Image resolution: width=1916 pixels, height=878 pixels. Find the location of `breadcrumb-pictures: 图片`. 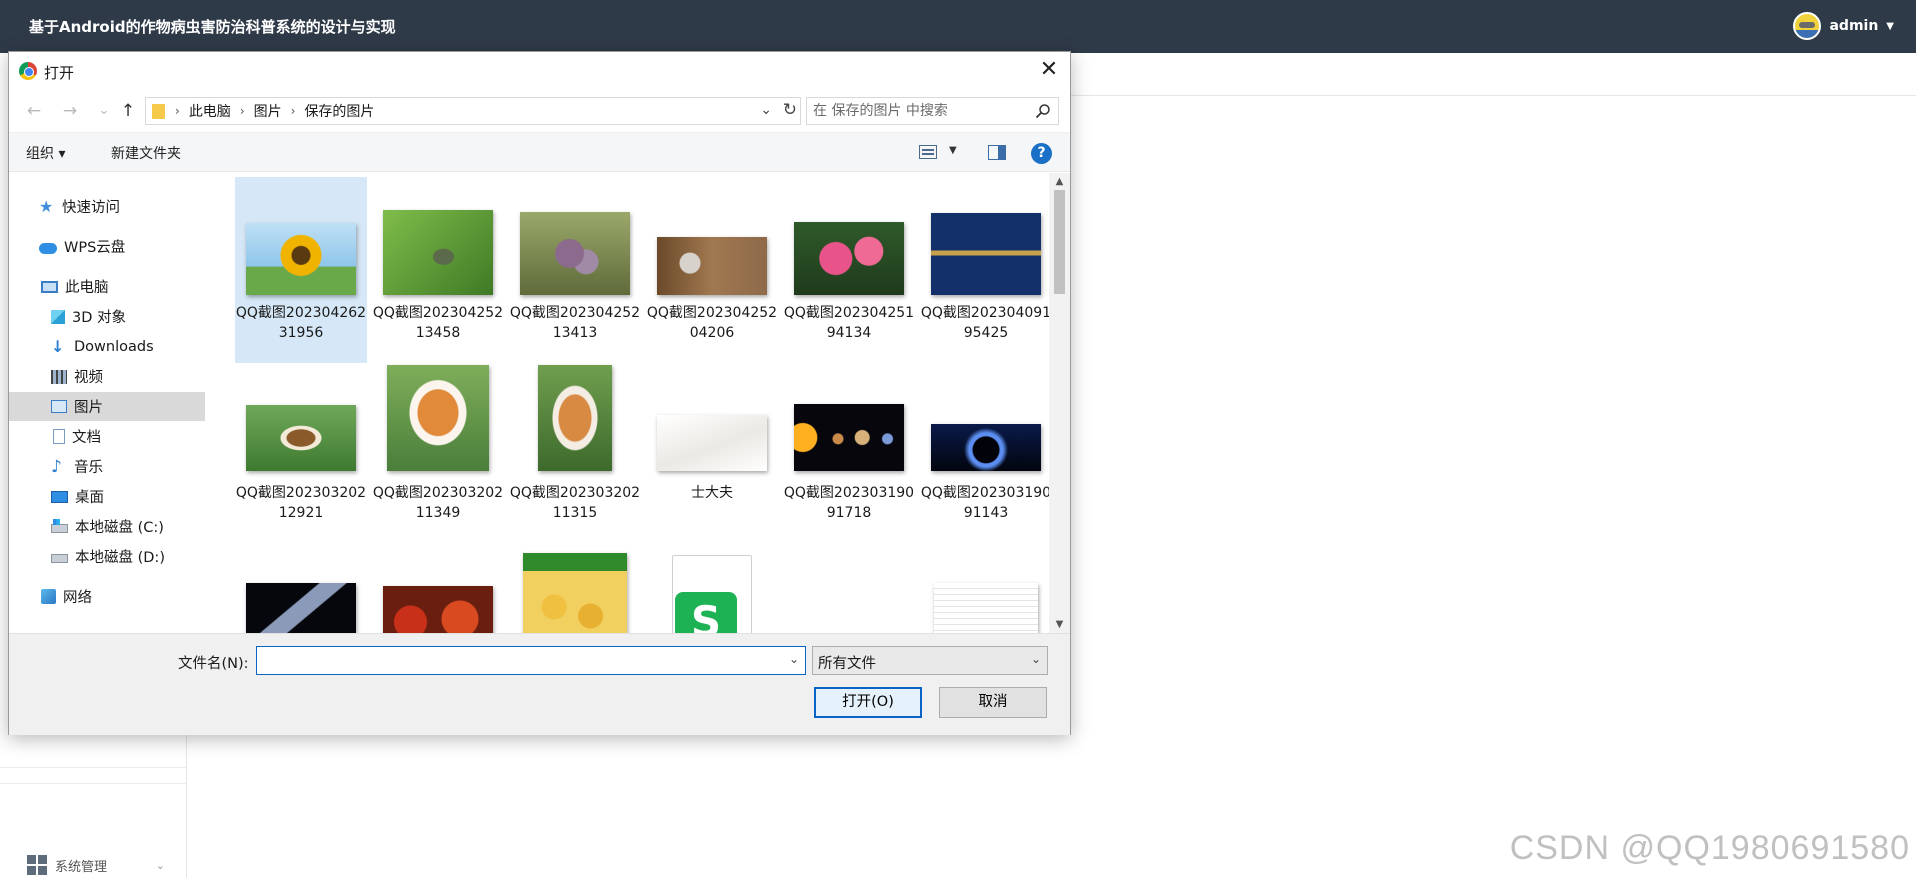

breadcrumb-pictures: 图片 is located at coordinates (268, 111).